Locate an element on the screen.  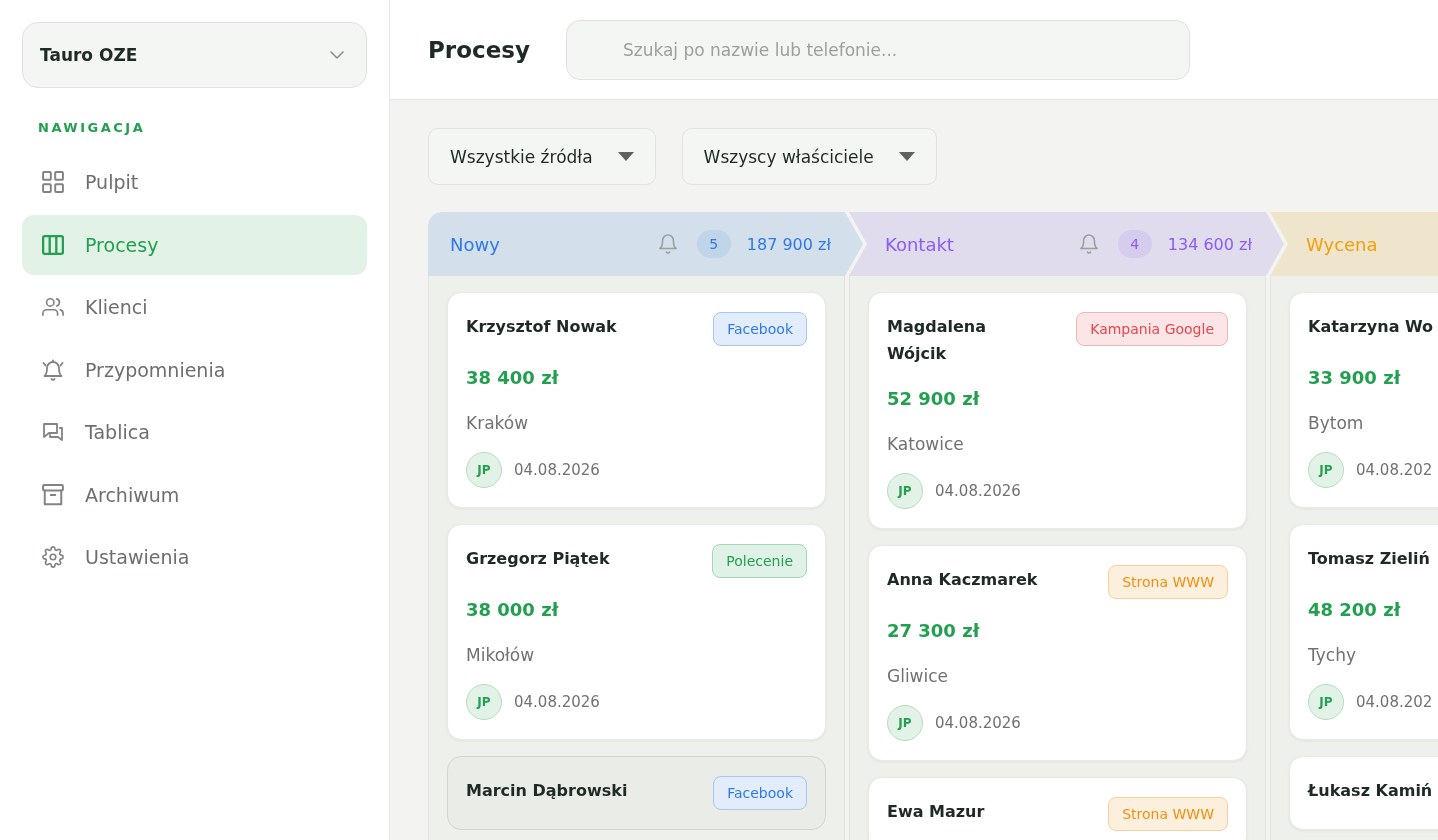
source-tag: Polecenie is located at coordinates (759, 561).